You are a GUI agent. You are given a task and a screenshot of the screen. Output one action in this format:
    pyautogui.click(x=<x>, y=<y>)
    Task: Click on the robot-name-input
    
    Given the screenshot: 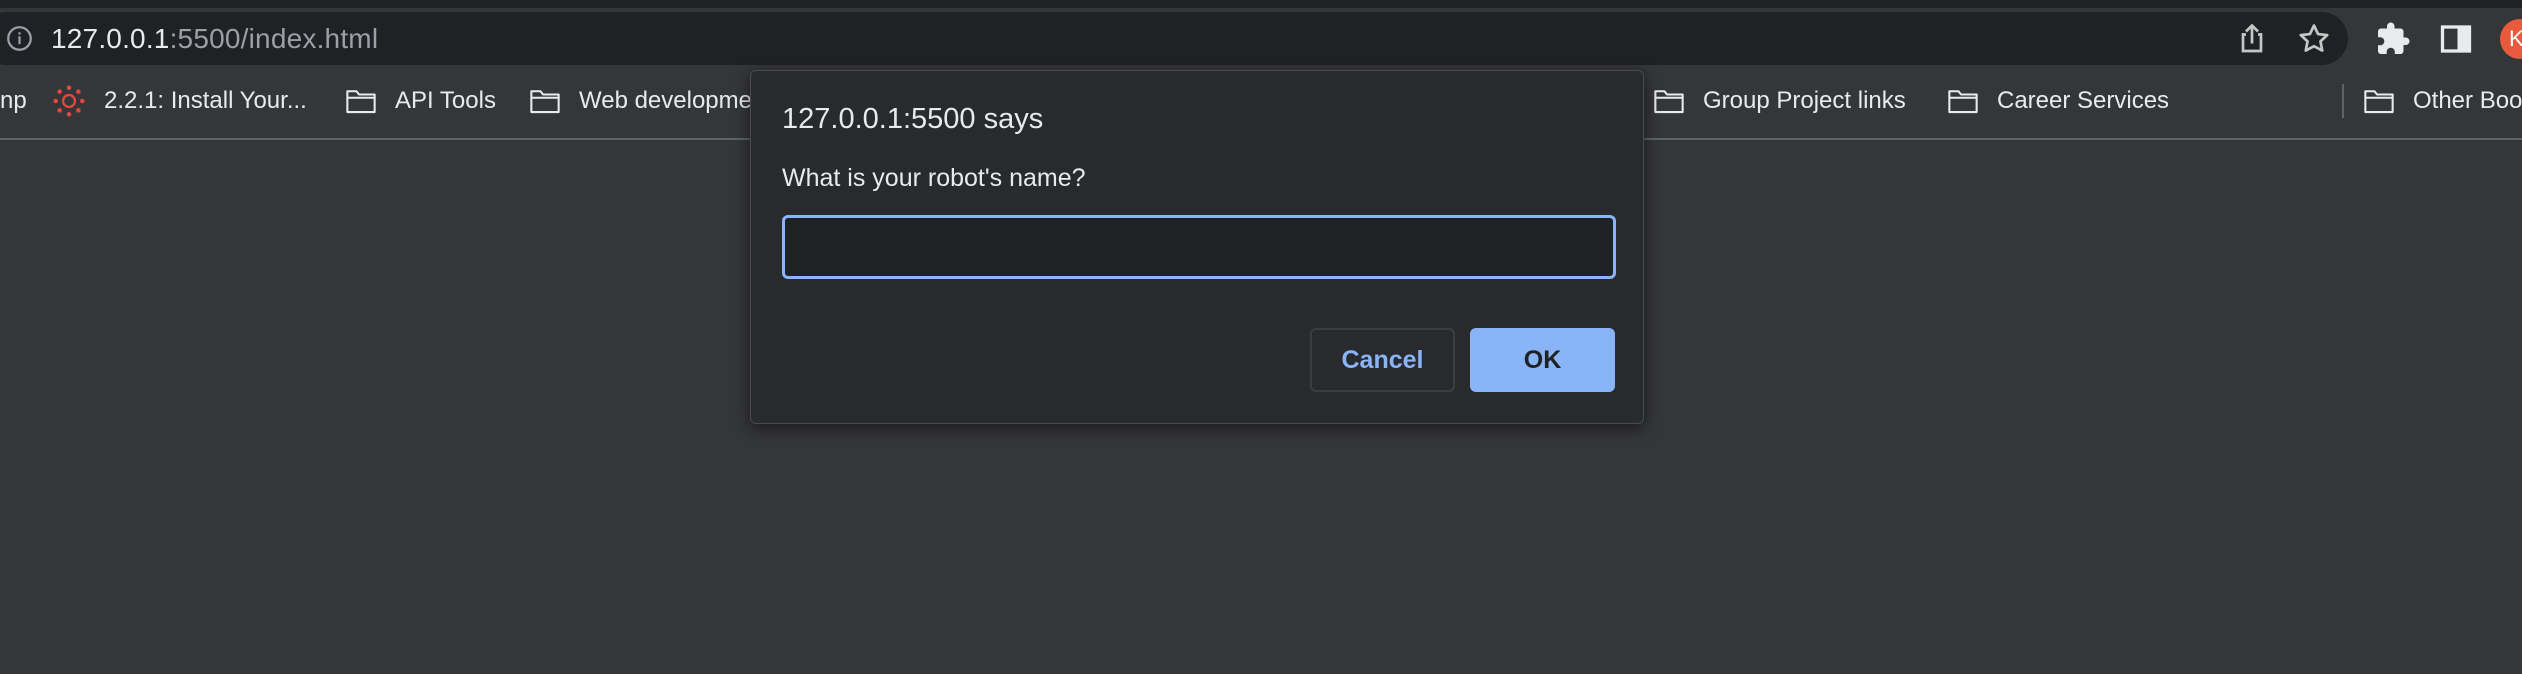 What is the action you would take?
    pyautogui.click(x=1199, y=247)
    